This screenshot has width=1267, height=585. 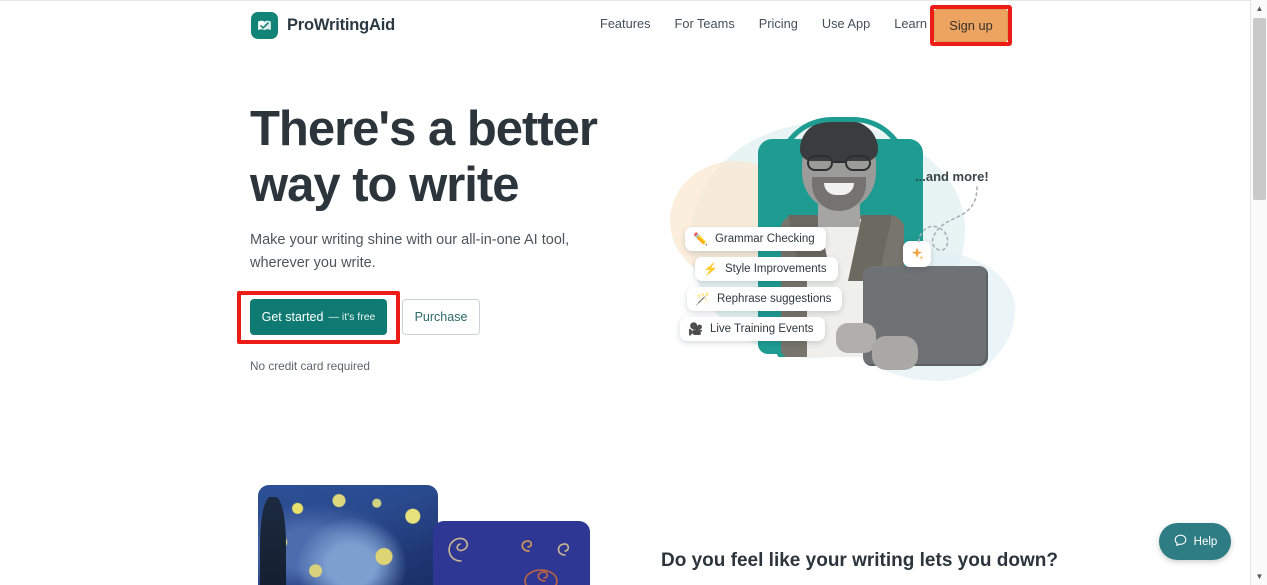 I want to click on blue-doodle-card, so click(x=511, y=553).